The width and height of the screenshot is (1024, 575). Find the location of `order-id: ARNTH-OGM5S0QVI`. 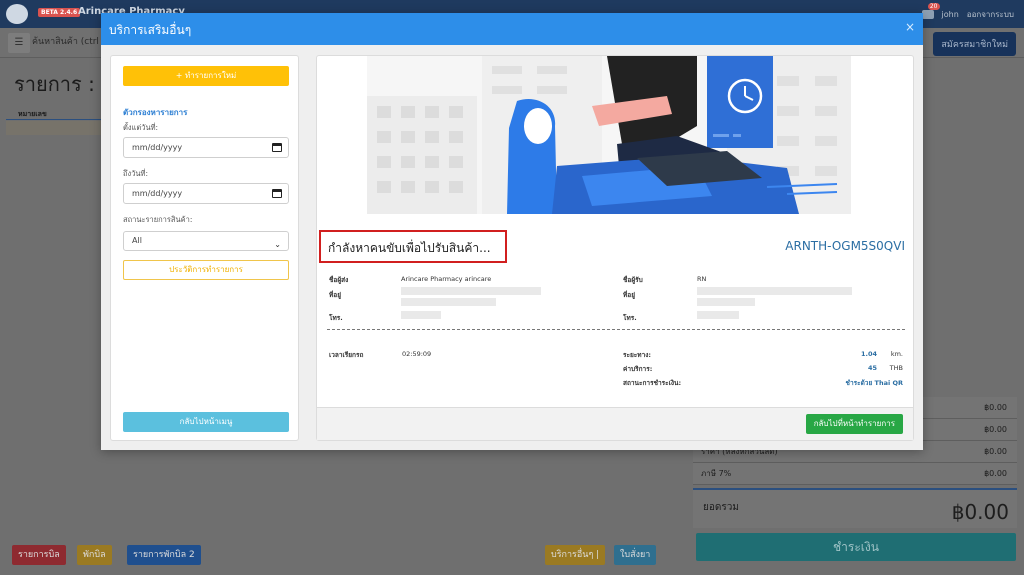

order-id: ARNTH-OGM5S0QVI is located at coordinates (845, 246).